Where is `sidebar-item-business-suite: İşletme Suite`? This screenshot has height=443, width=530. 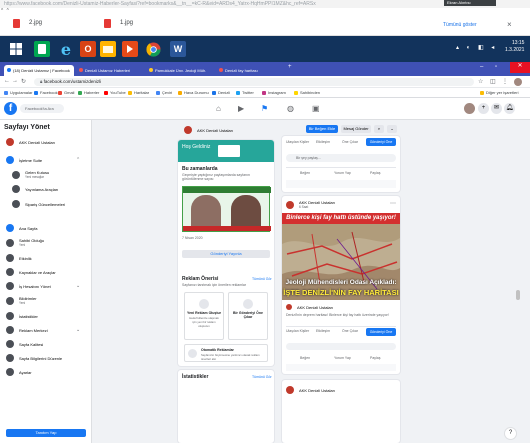
sidebar-item-business-suite: İşletme Suite is located at coordinates (24, 160).